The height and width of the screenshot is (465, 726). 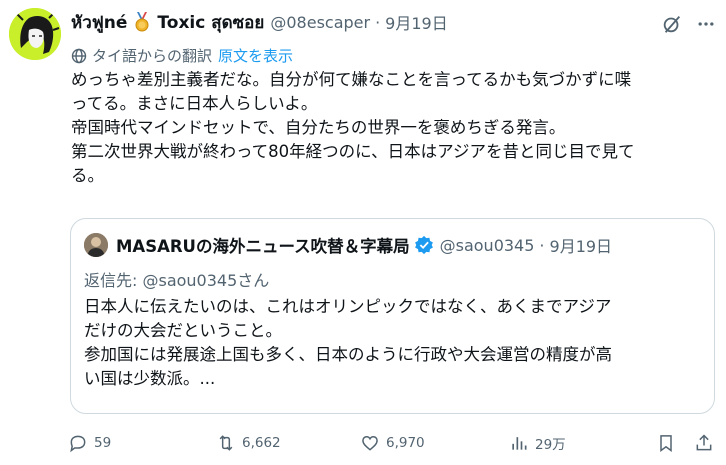 I want to click on bookmark-icon, so click(x=666, y=443).